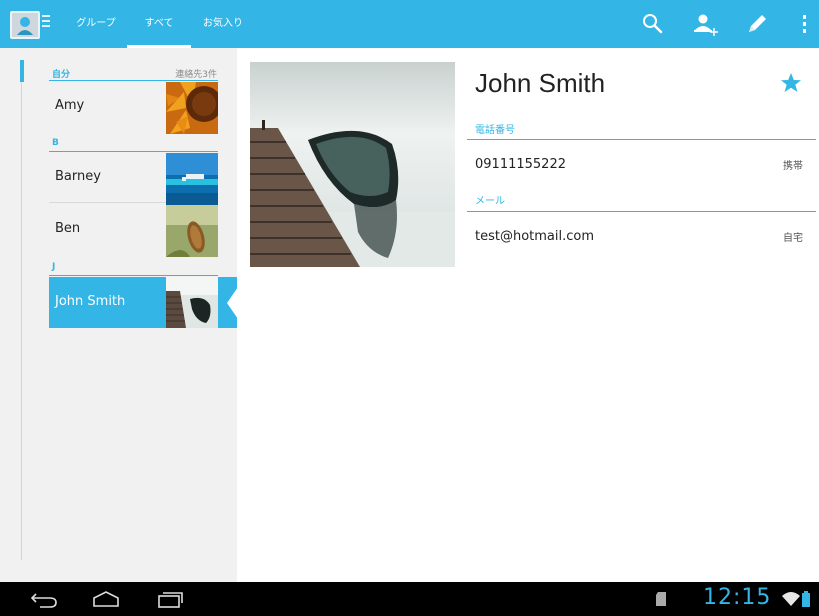 This screenshot has height=616, width=819. I want to click on list-item-amy: Amy, so click(133, 108).